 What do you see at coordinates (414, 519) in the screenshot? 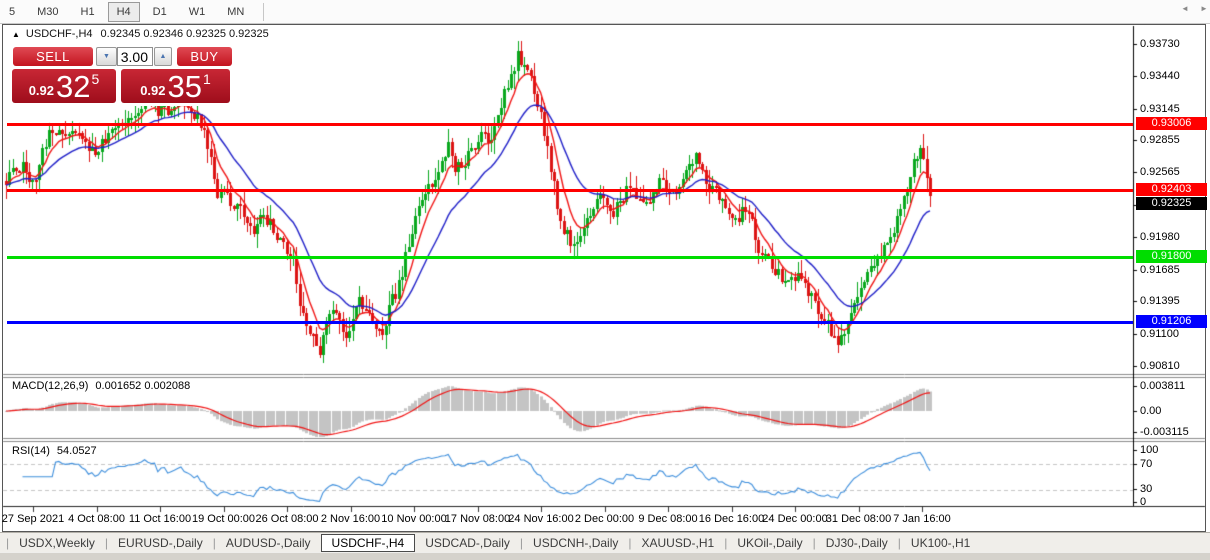
I see `time-axis-label: 10 Nov 00:00` at bounding box center [414, 519].